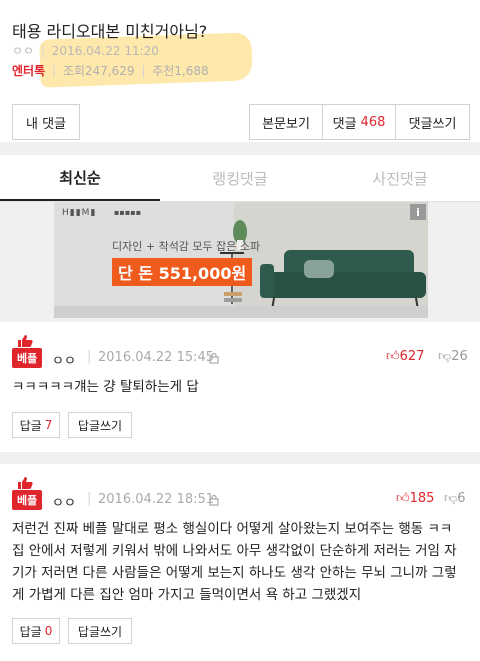 This screenshot has width=480, height=661. What do you see at coordinates (240, 458) in the screenshot?
I see `comment-divider` at bounding box center [240, 458].